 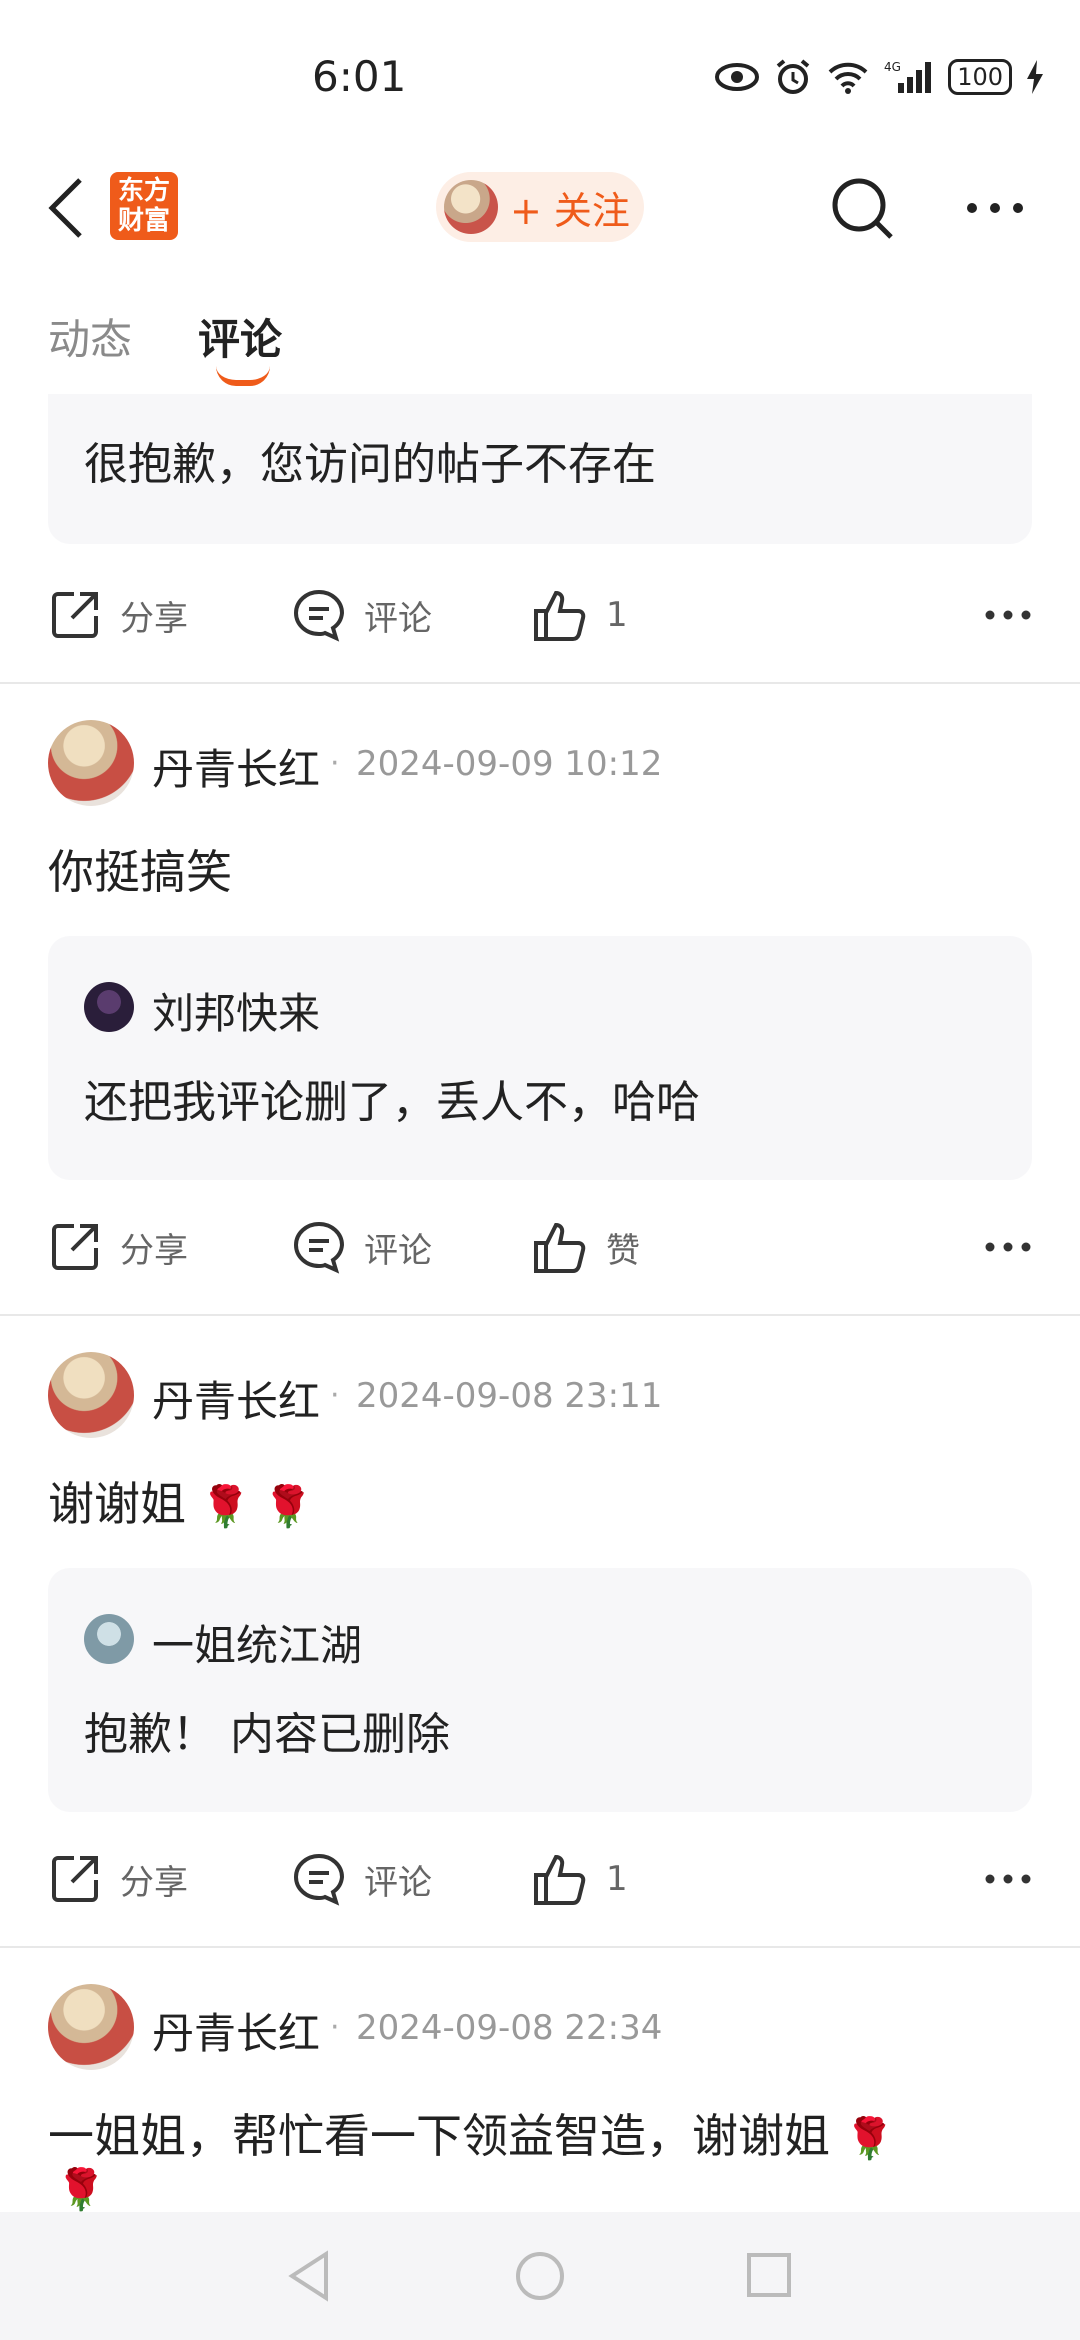 I want to click on rose-emoji: 🌹 🌹, so click(x=256, y=1507).